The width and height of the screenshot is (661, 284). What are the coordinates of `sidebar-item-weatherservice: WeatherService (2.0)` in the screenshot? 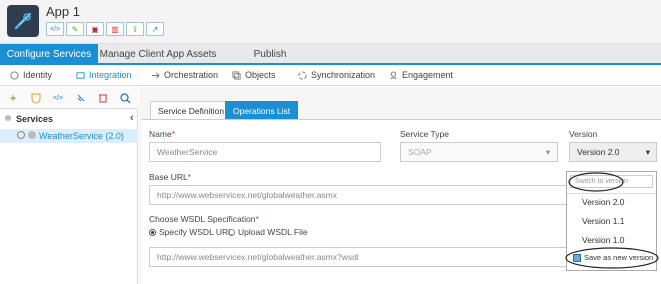 It's located at (69, 136).